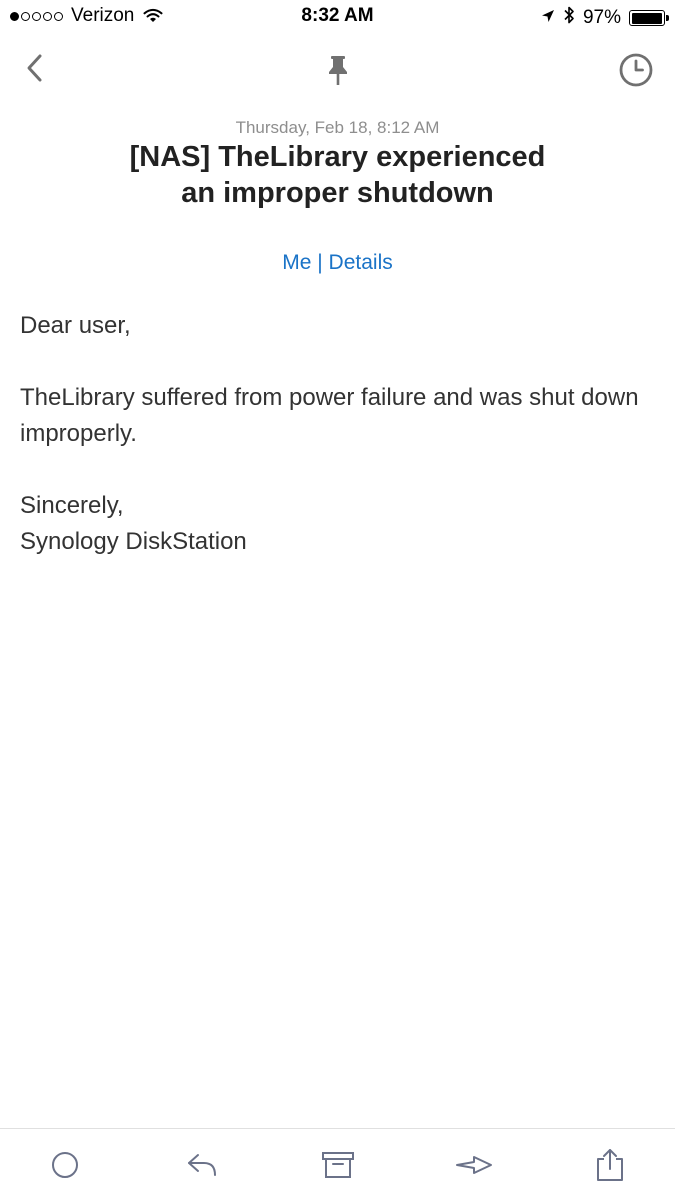  What do you see at coordinates (296, 262) in the screenshot?
I see `recipient-me-link: Me` at bounding box center [296, 262].